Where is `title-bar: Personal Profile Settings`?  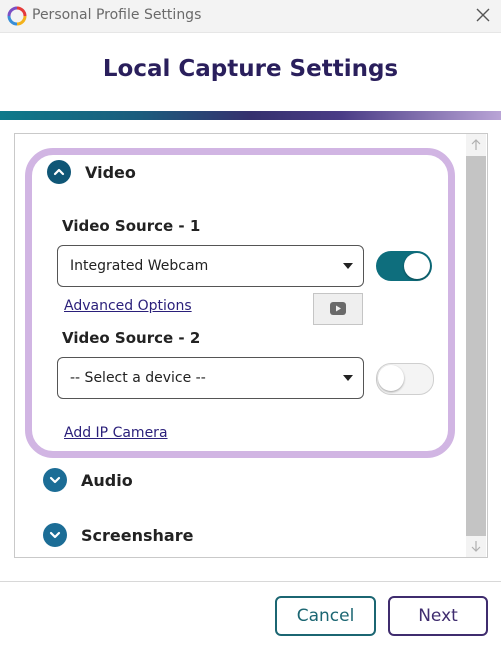 title-bar: Personal Profile Settings is located at coordinates (250, 16).